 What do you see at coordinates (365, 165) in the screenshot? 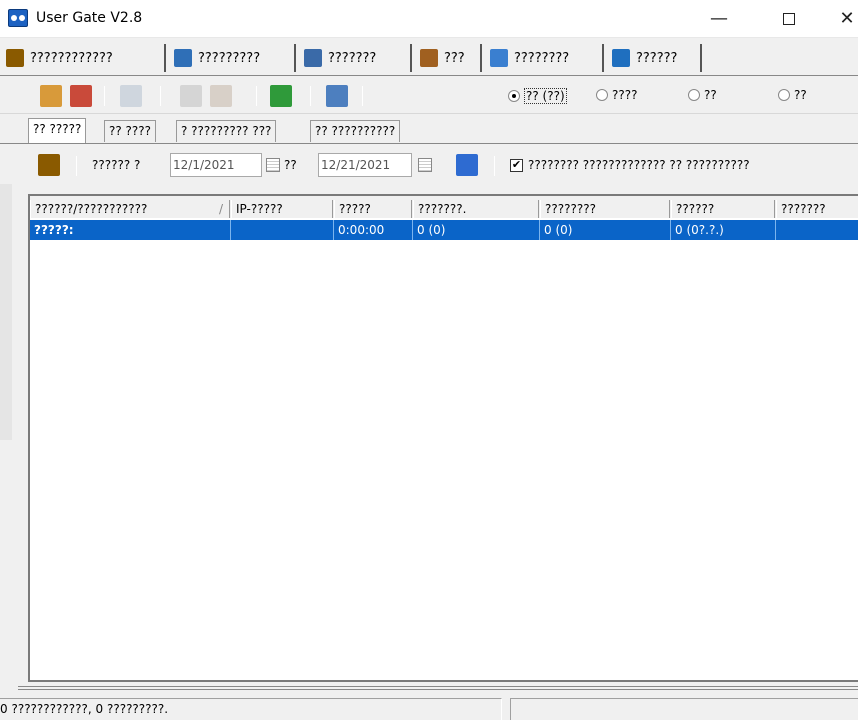
I see `date-to-input: 12/21/2021` at bounding box center [365, 165].